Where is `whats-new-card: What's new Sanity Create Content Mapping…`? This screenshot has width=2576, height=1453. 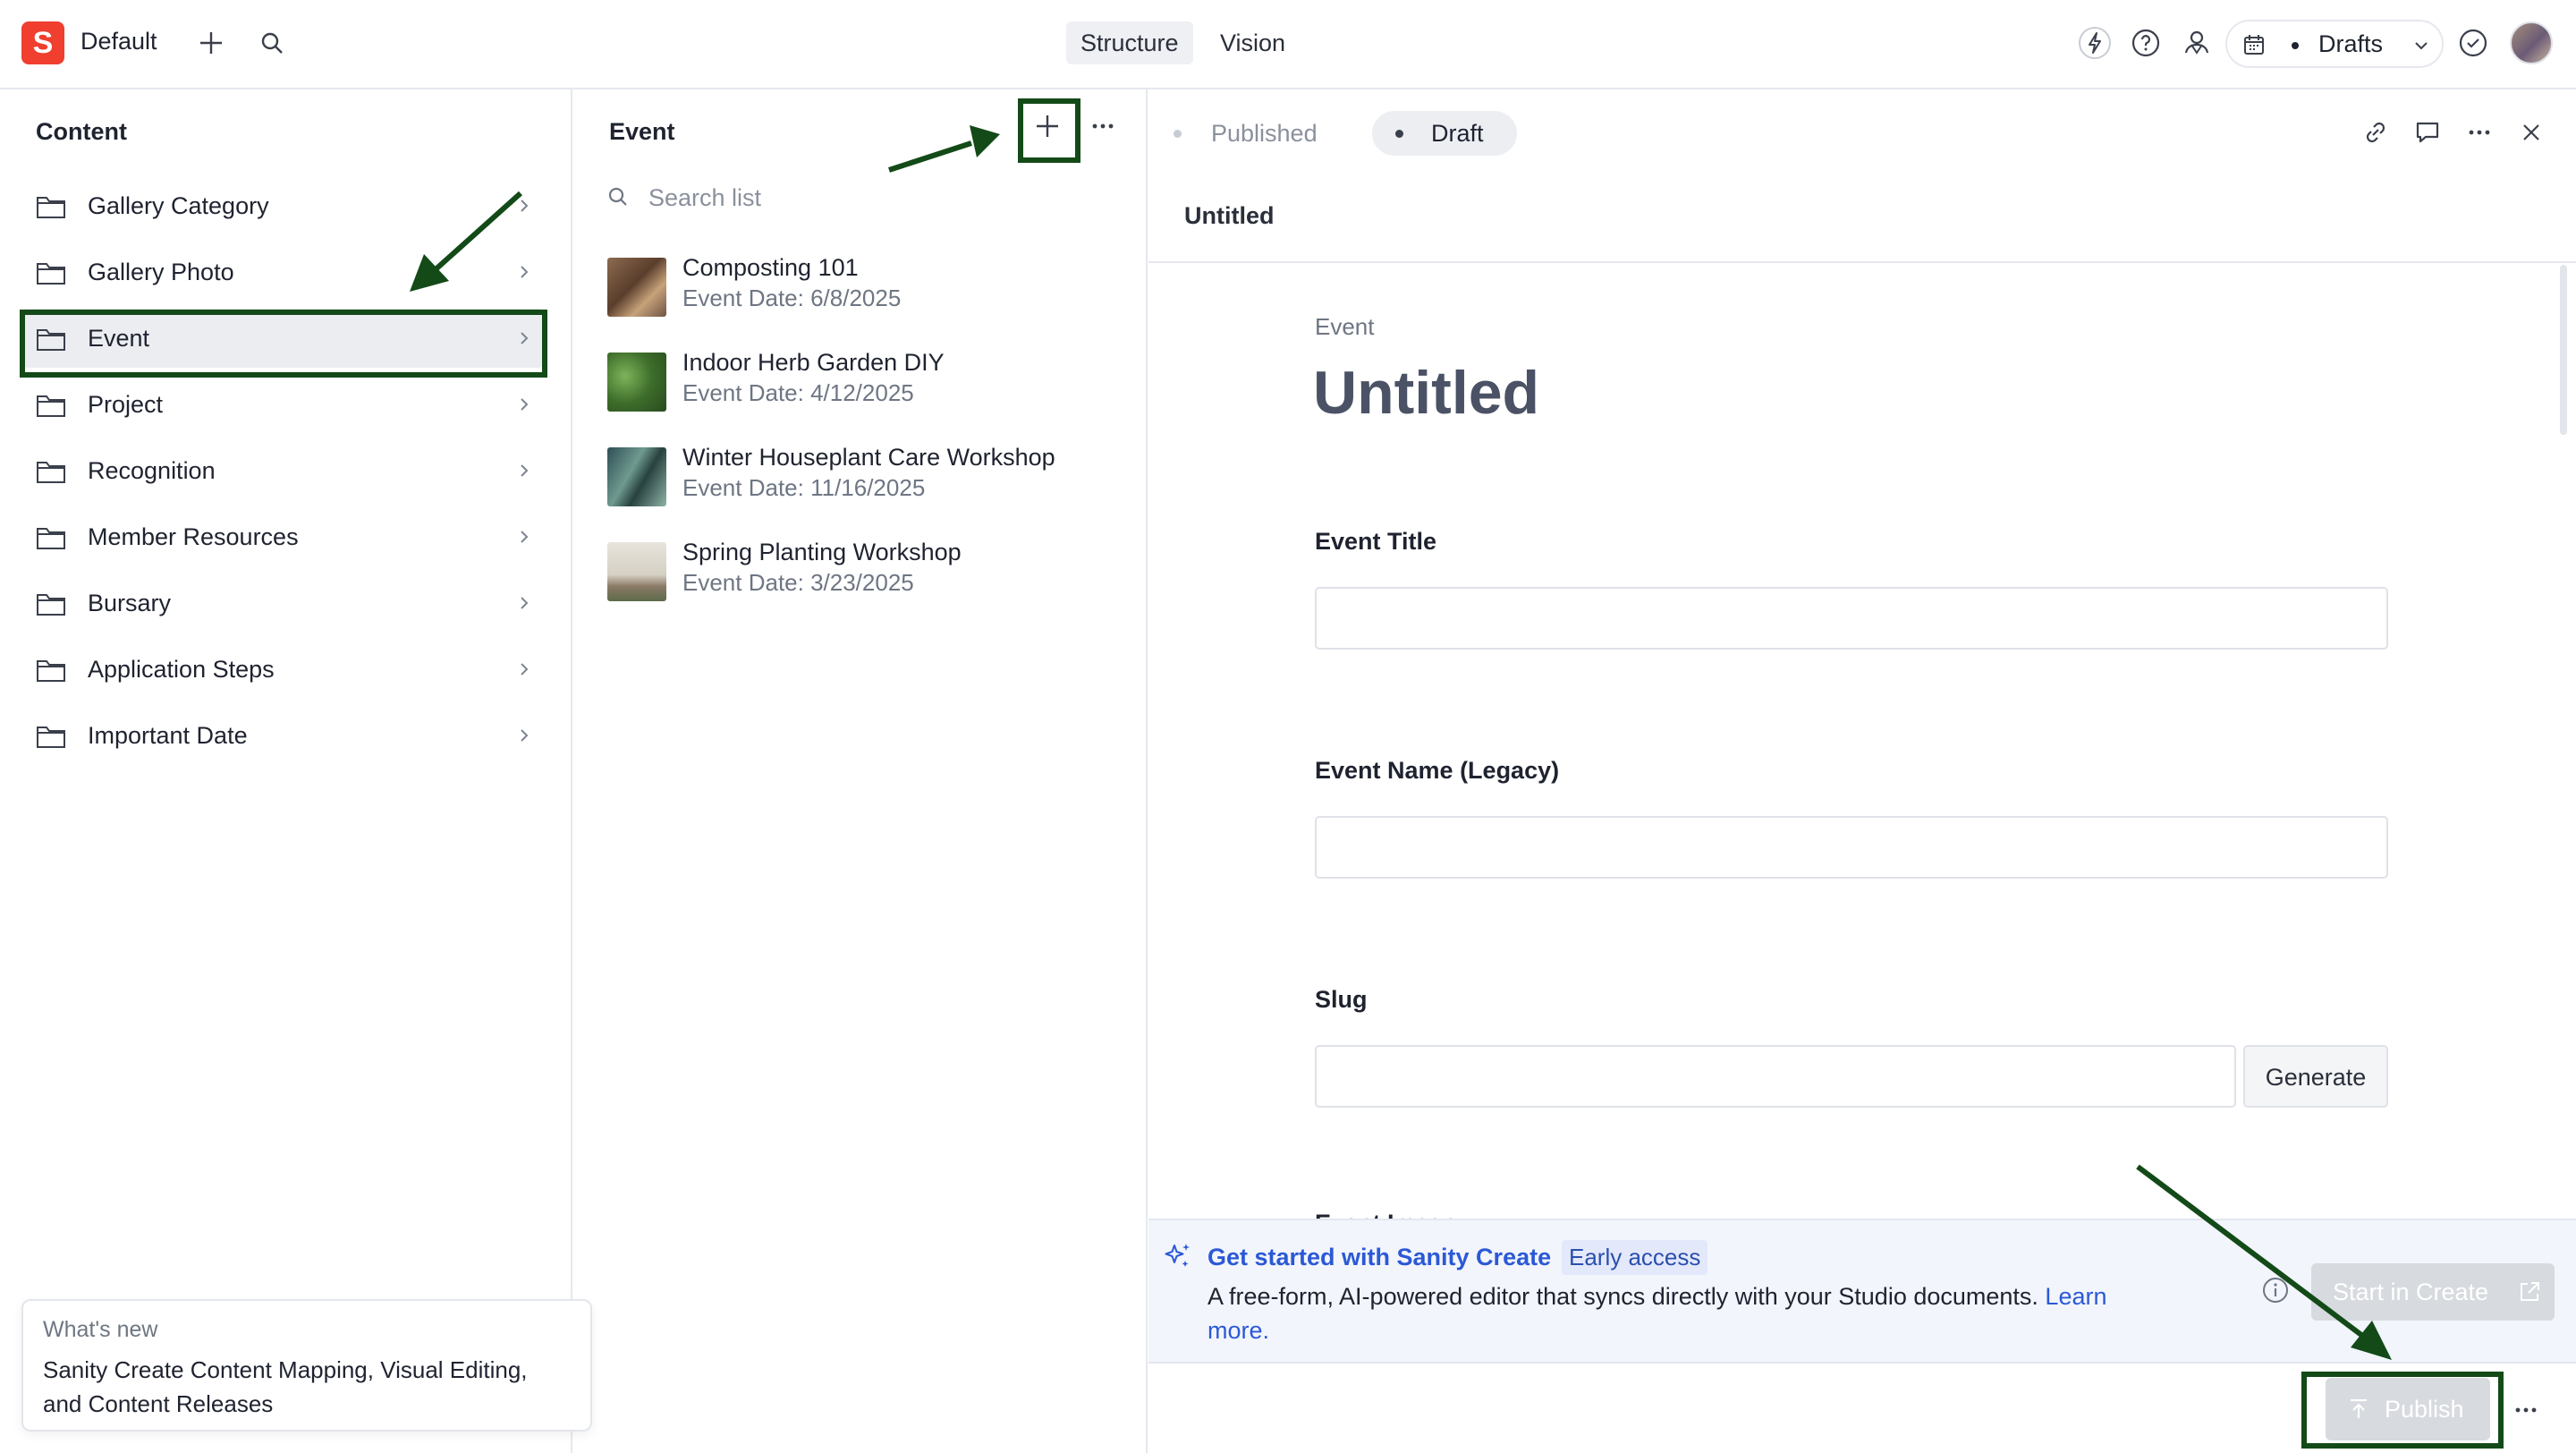
whats-new-card: What's new Sanity Create Content Mapping… is located at coordinates (306, 1365).